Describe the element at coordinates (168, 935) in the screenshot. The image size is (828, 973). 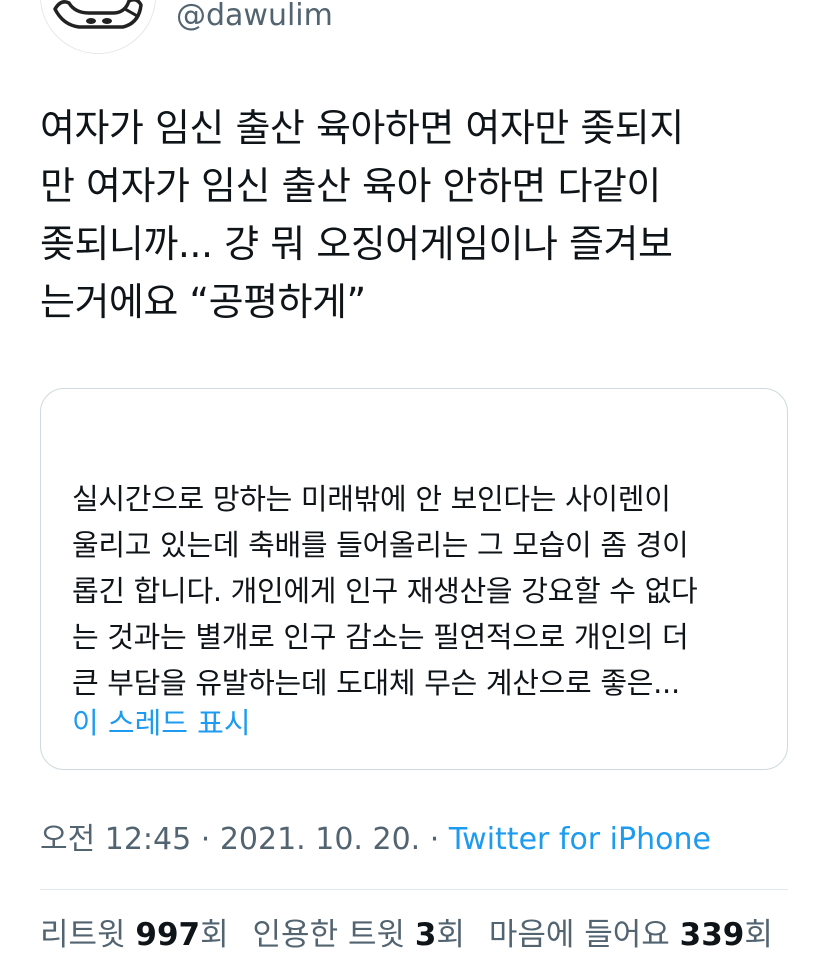
I see `retweets-count: 997` at that location.